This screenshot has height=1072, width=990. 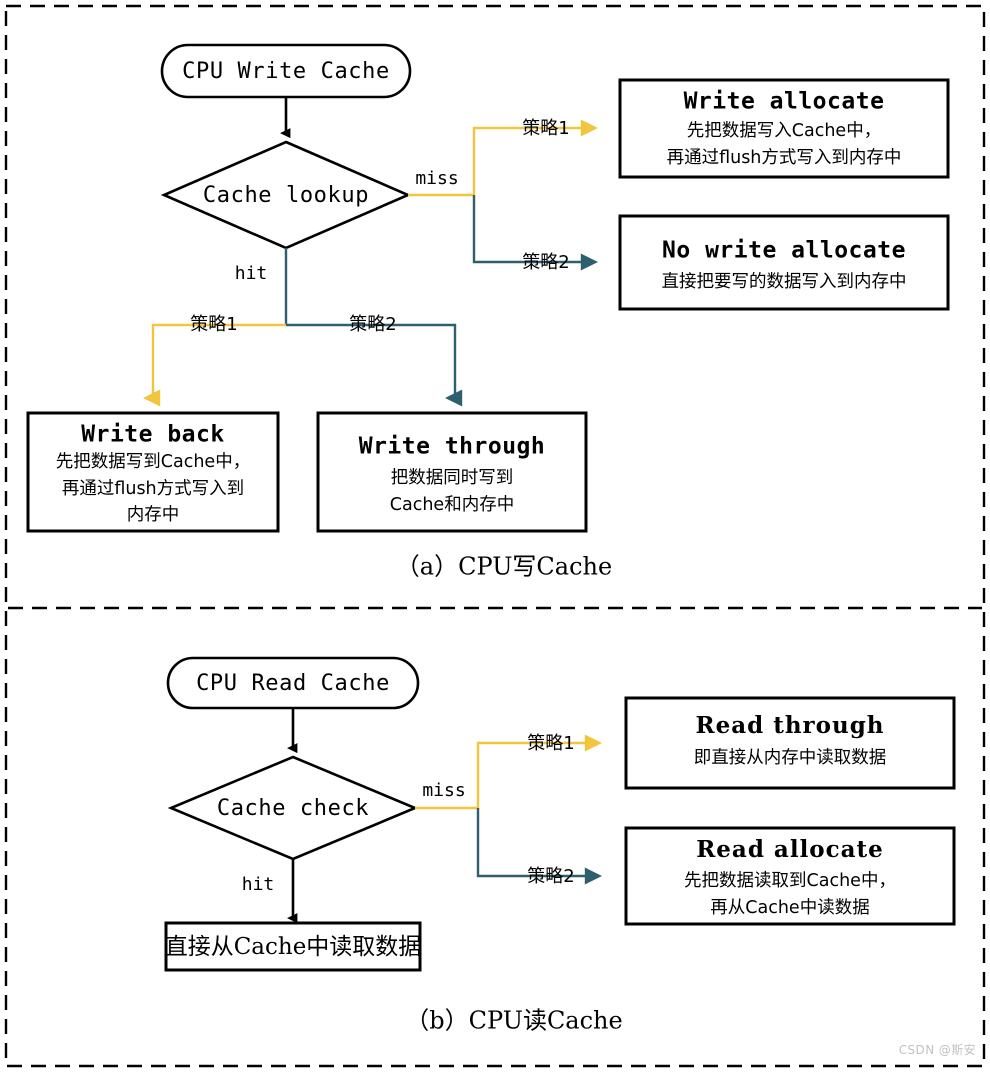 What do you see at coordinates (545, 262) in the screenshot?
I see `edge-label-policy2-a-top: 策略2` at bounding box center [545, 262].